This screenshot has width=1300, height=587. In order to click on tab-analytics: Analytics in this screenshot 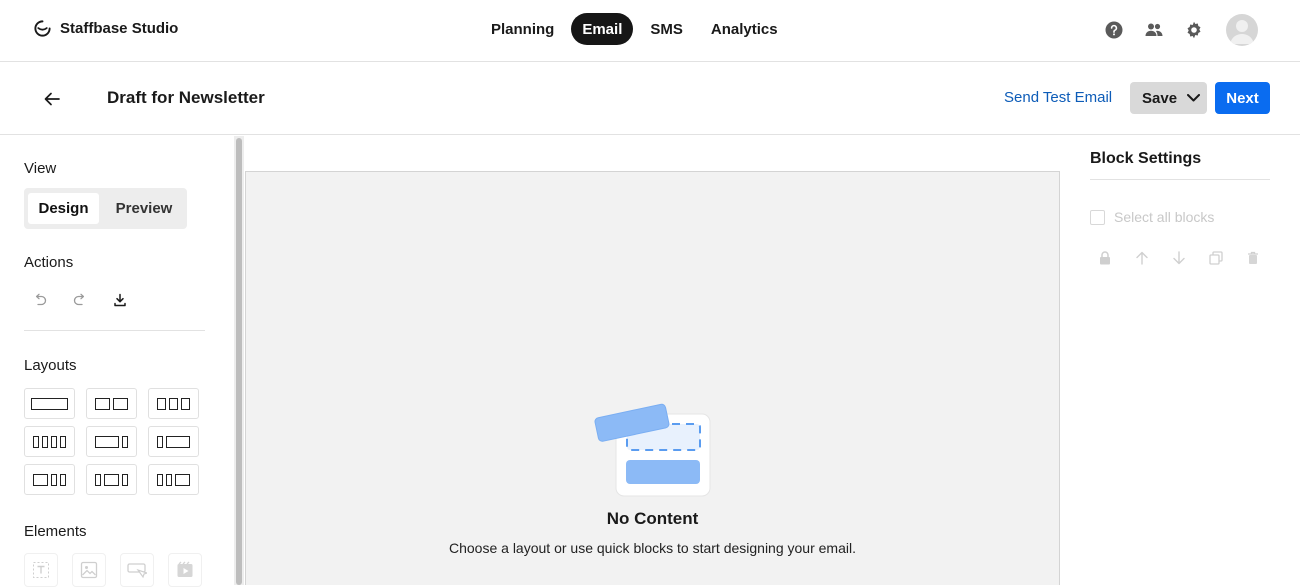, I will do `click(744, 29)`.